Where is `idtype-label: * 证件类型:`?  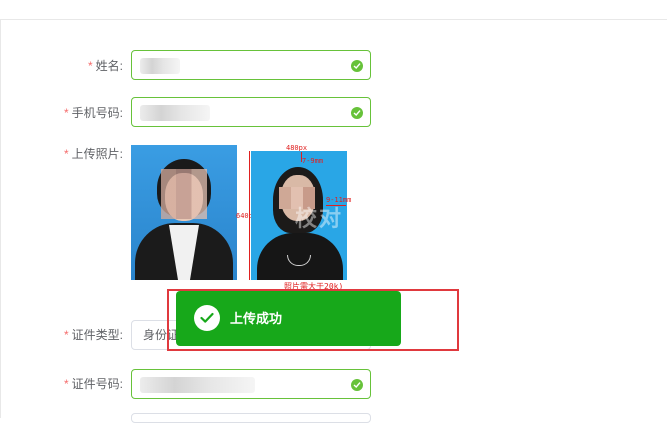 idtype-label: * 证件类型: is located at coordinates (93, 335).